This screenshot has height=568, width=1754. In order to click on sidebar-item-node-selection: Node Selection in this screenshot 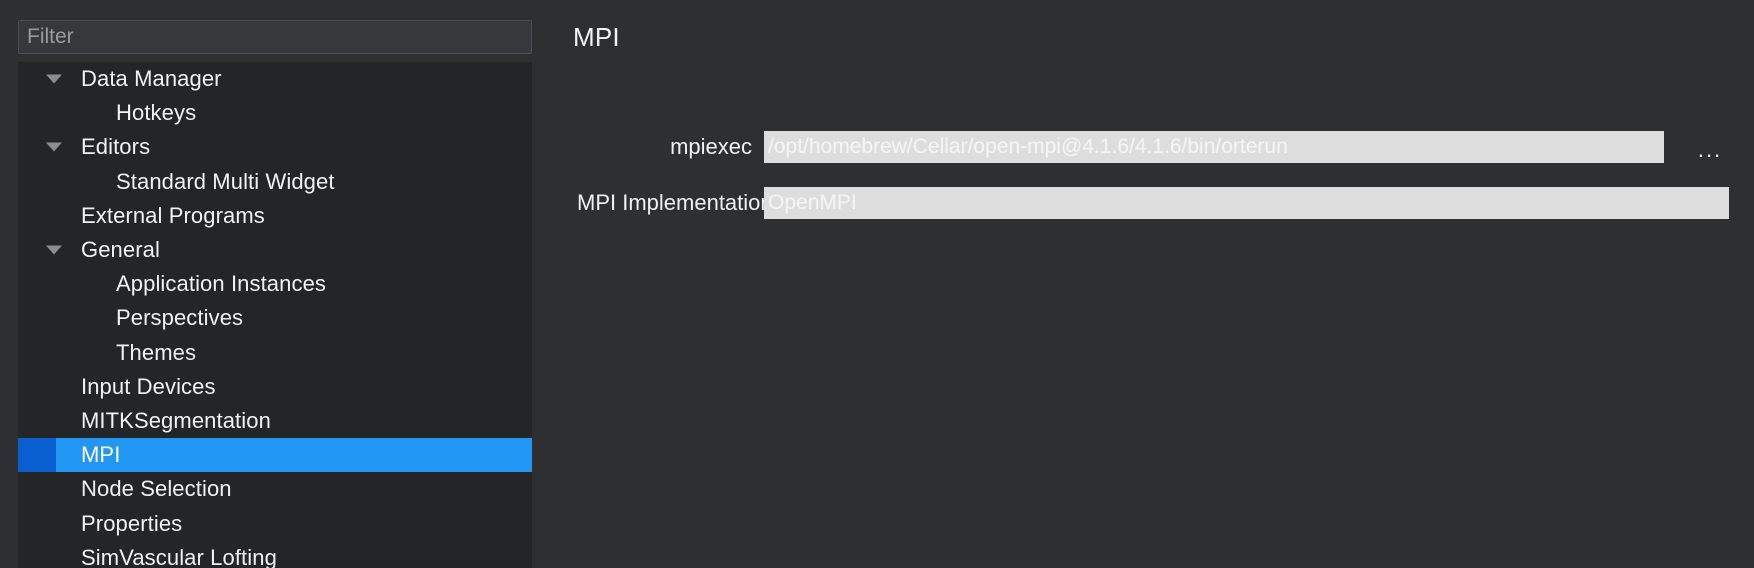, I will do `click(275, 489)`.